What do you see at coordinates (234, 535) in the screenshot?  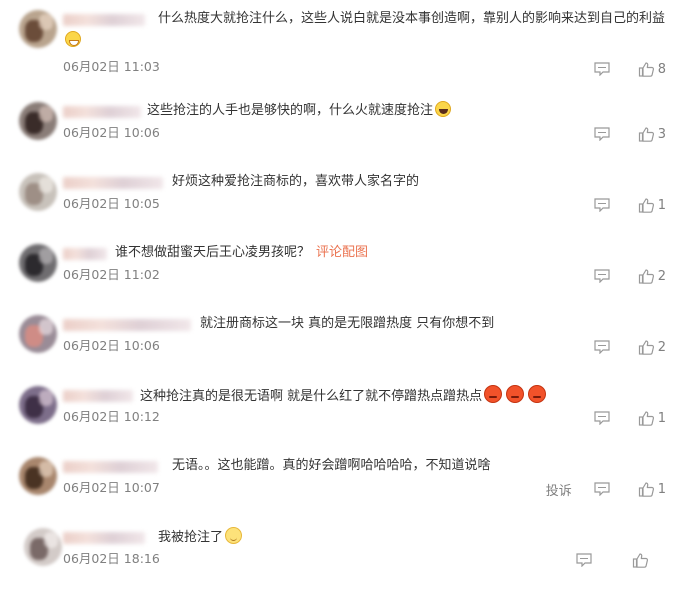 I see `smile-emoji-icon` at bounding box center [234, 535].